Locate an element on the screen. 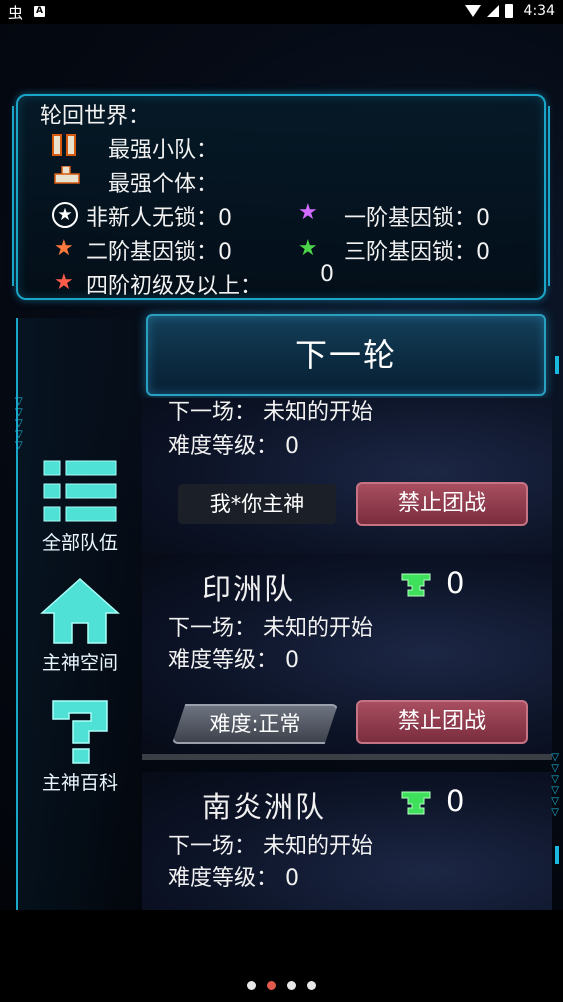 The image size is (563, 1002). stat-gene-lock-4-value: 0 is located at coordinates (327, 274).